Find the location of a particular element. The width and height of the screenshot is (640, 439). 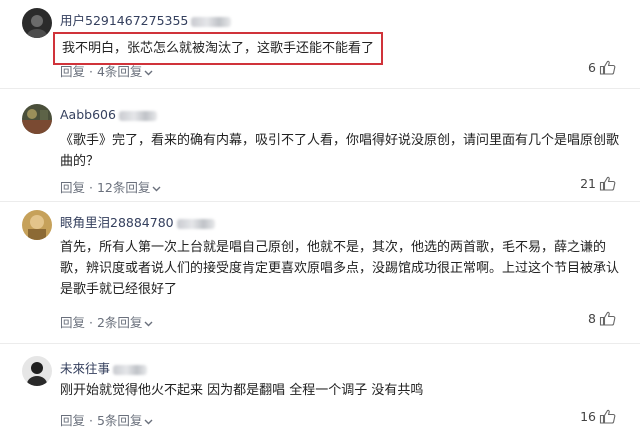

like-count: 21 is located at coordinates (588, 183).